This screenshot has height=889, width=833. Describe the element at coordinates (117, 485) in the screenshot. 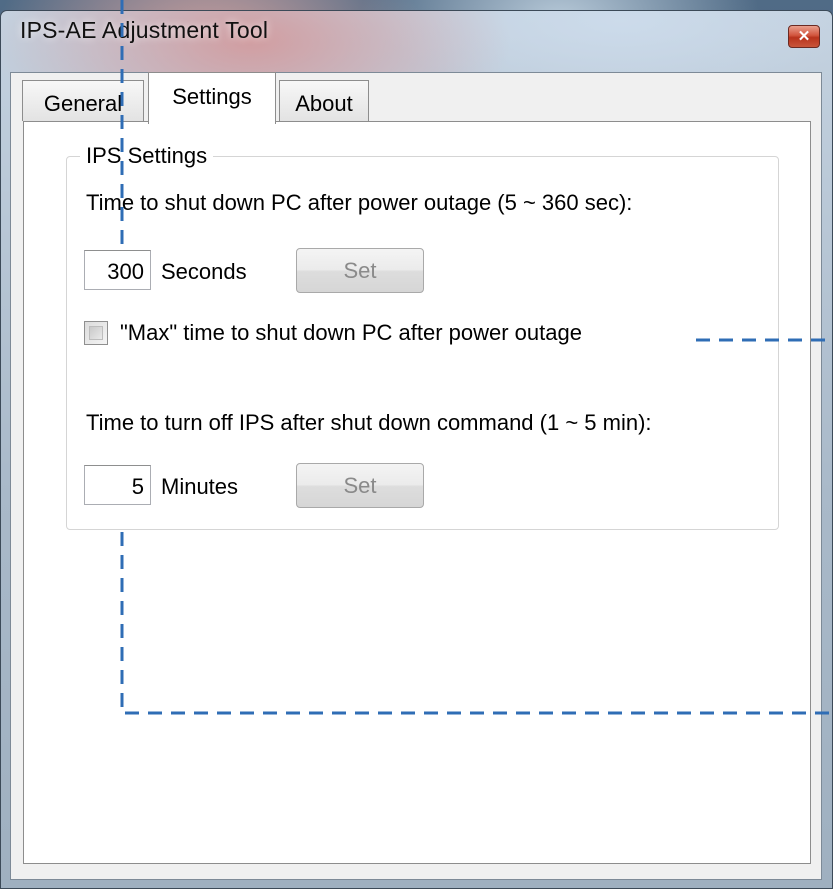

I see `turnoff-minutes-input: 5` at that location.